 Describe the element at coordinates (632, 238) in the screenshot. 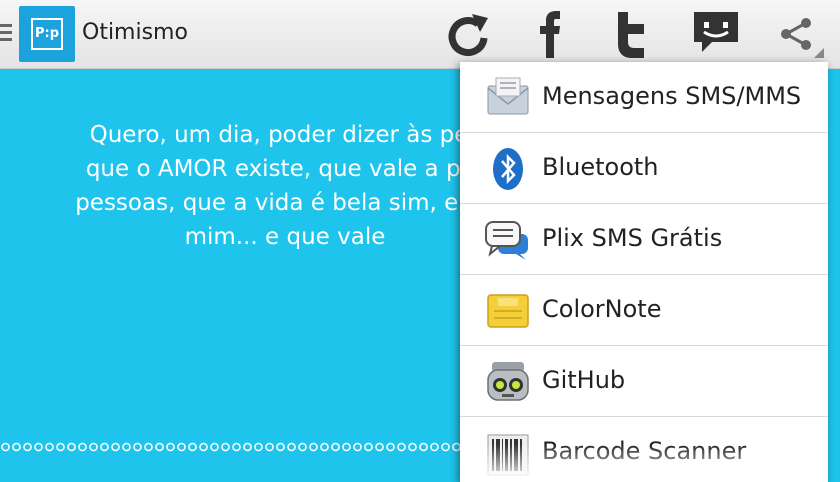

I see `share-item-label: Plix SMS Grátis` at that location.